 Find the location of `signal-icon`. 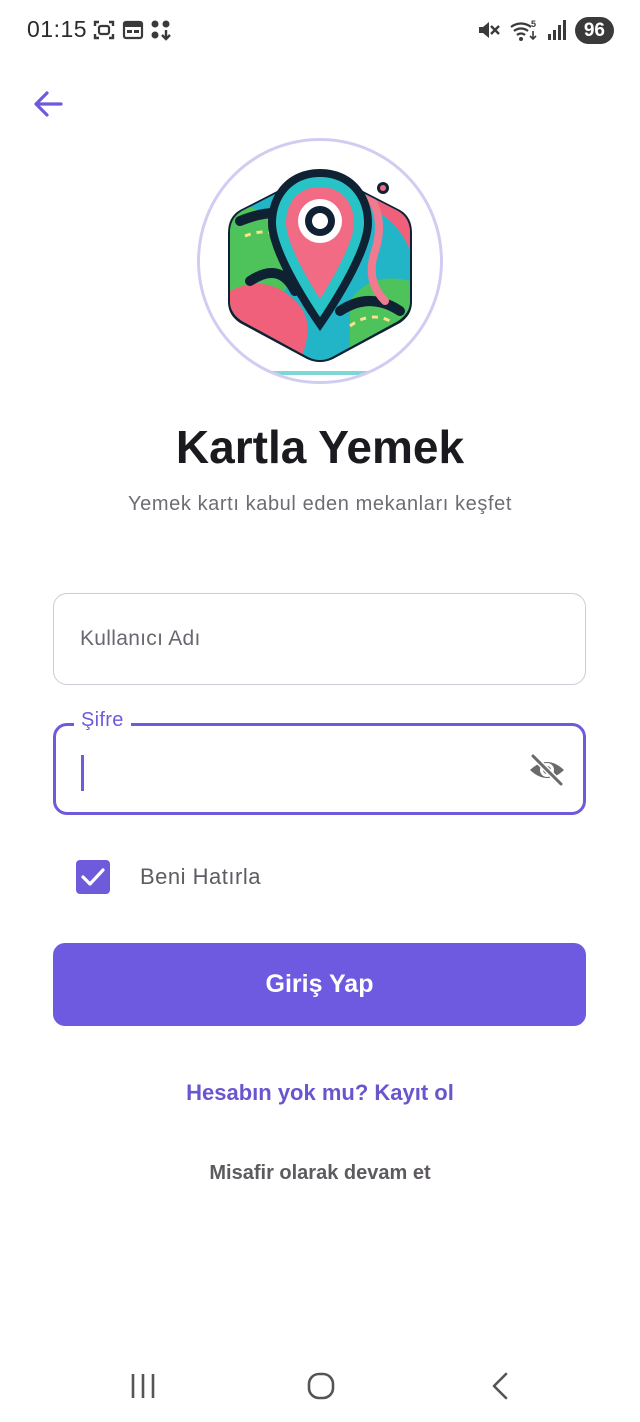

signal-icon is located at coordinates (556, 30).